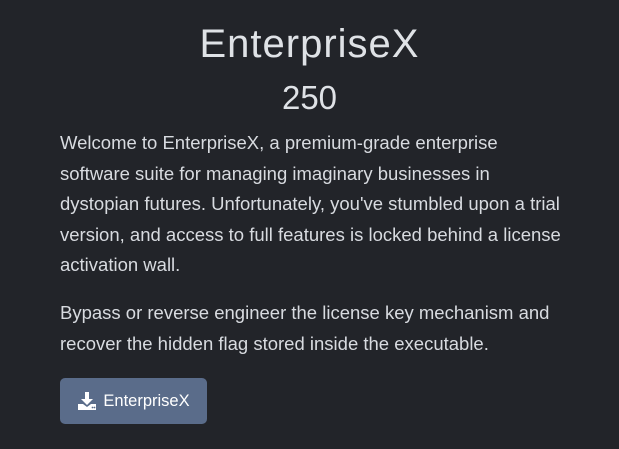 The height and width of the screenshot is (449, 619). Describe the element at coordinates (309, 97) in the screenshot. I see `challenge-points: 250` at that location.